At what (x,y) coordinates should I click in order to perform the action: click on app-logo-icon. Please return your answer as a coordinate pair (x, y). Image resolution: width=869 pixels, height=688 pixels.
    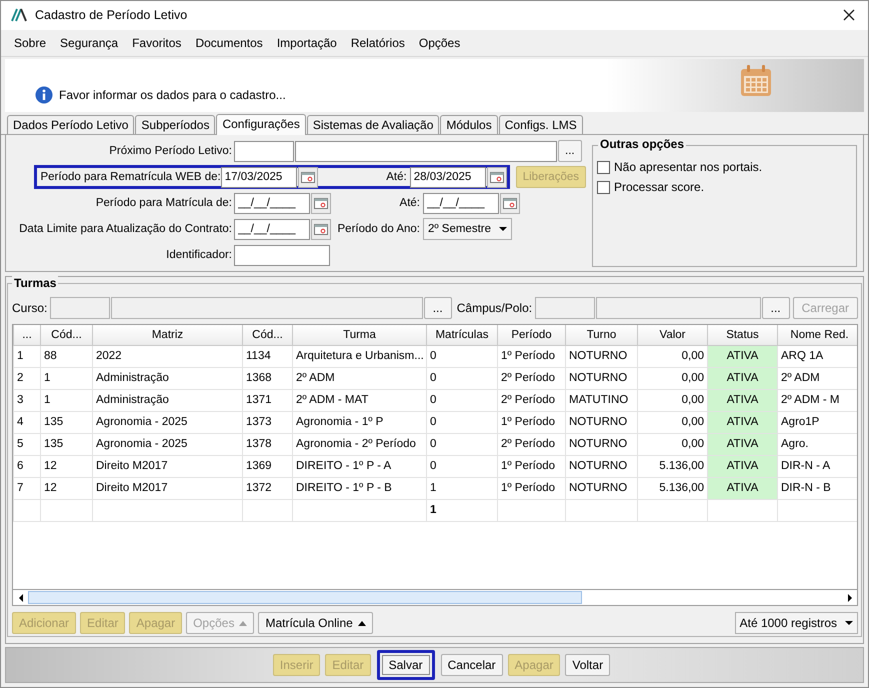
    Looking at the image, I should click on (19, 15).